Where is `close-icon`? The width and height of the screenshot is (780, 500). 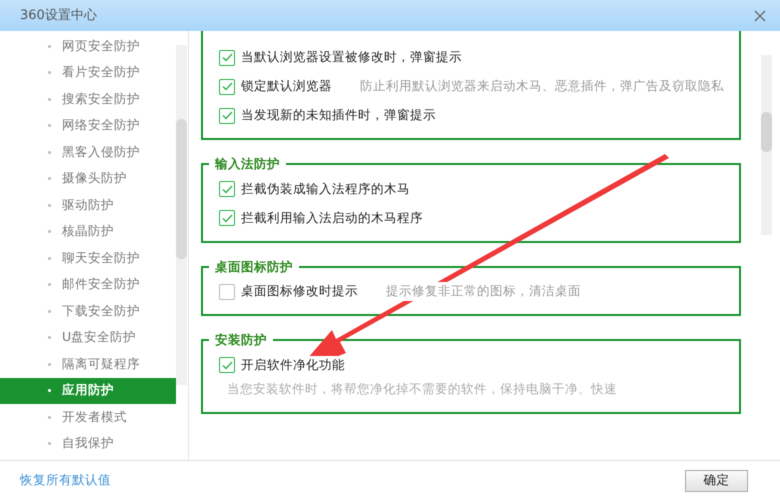 close-icon is located at coordinates (760, 16).